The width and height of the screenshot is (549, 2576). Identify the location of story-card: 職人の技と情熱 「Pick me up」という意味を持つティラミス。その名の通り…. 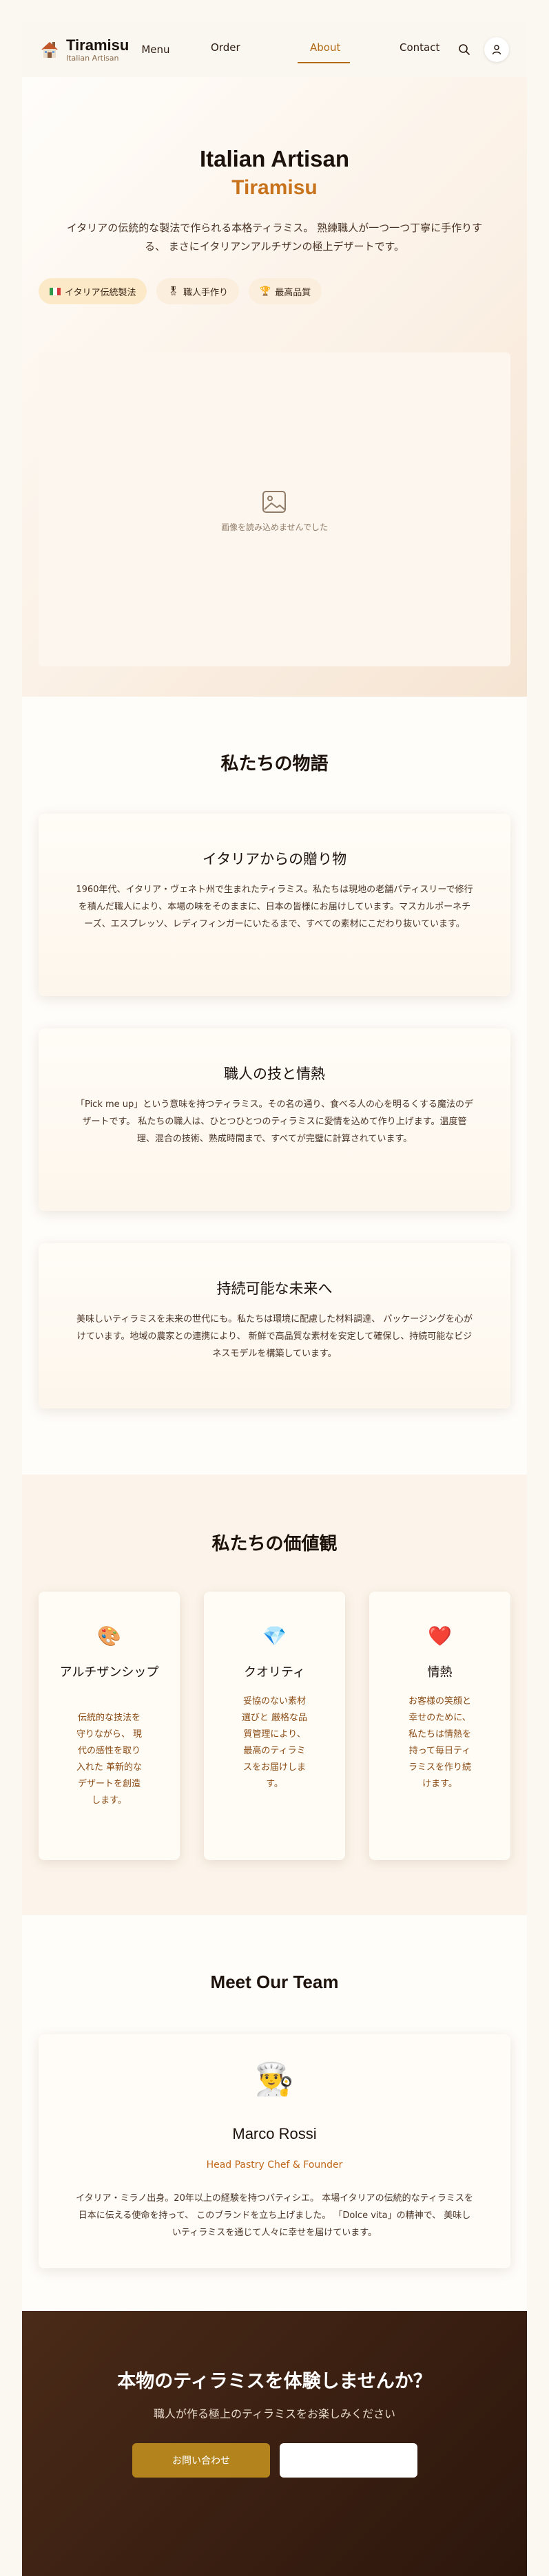
(274, 1119).